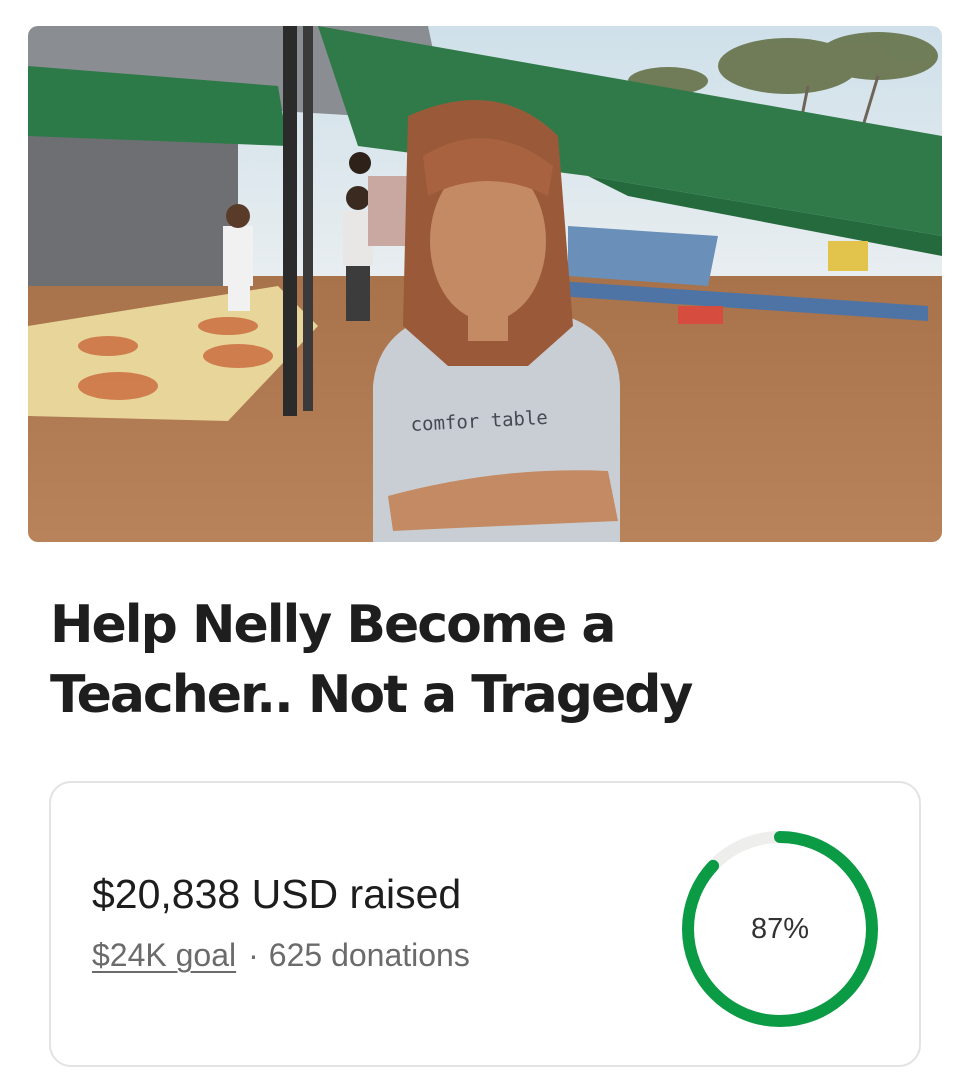 The width and height of the screenshot is (954, 1088). I want to click on campaign-title-line-1: Help Nelly Become a, so click(333, 625).